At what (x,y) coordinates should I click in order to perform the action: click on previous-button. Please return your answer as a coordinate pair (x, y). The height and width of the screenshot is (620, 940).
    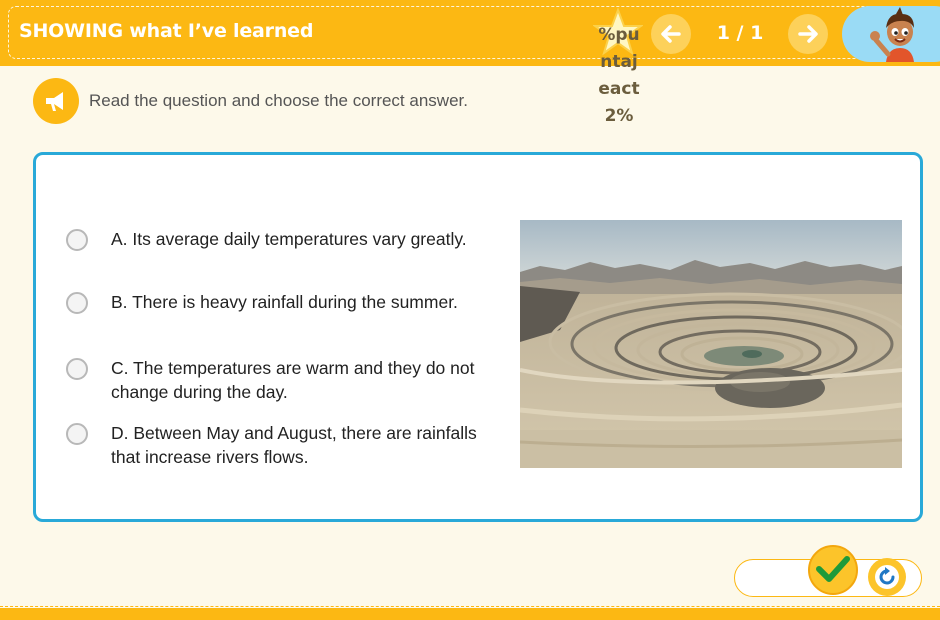
    Looking at the image, I should click on (671, 34).